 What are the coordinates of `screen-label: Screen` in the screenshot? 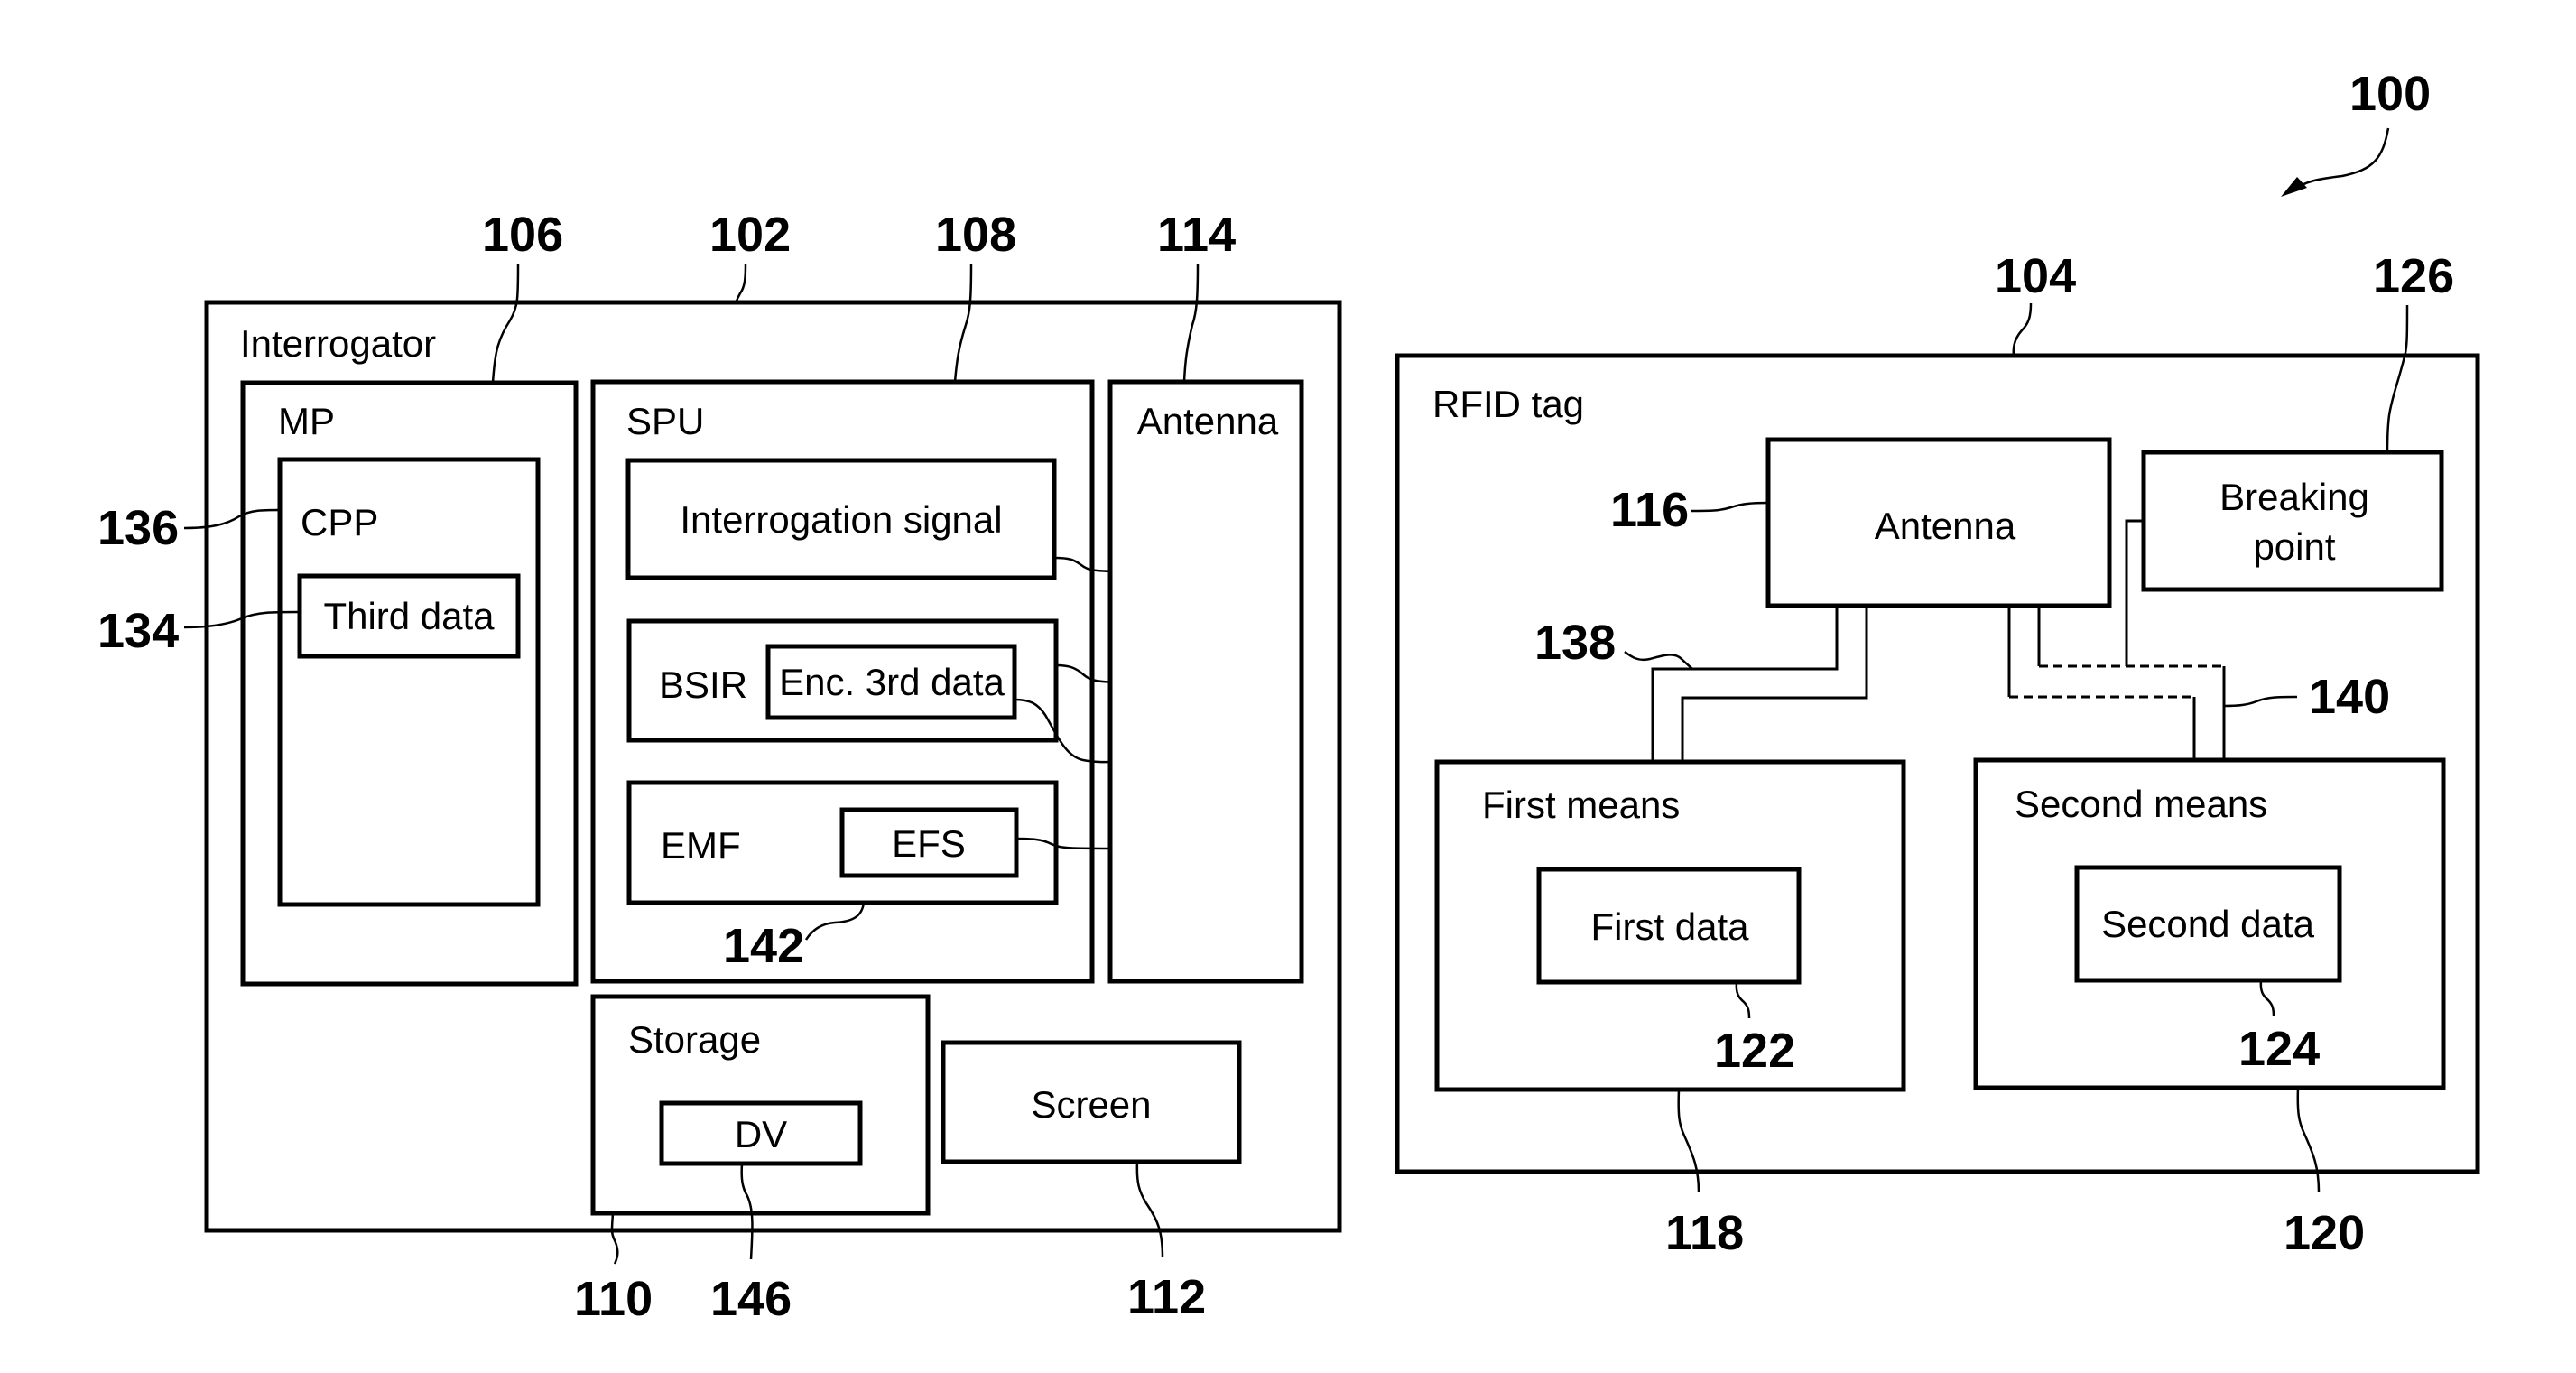 It's located at (1091, 1104).